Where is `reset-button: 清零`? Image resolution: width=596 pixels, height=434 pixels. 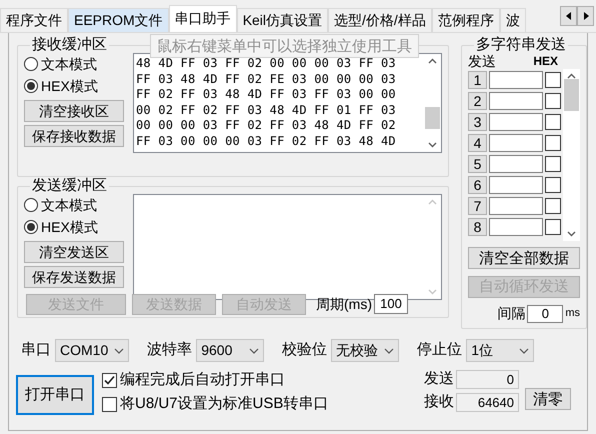 reset-button: 清零 is located at coordinates (548, 399).